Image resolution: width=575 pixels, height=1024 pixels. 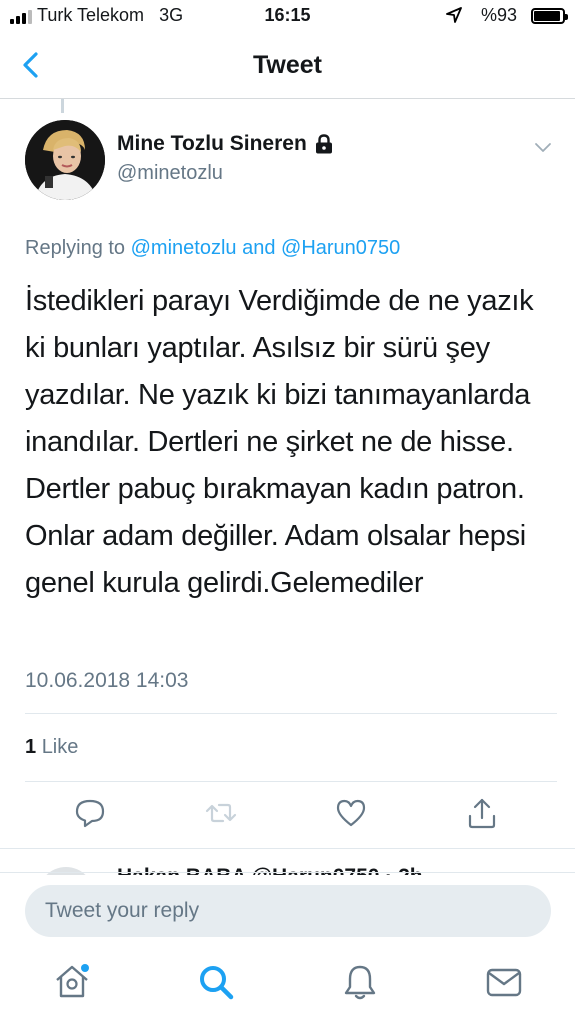 What do you see at coordinates (504, 982) in the screenshot?
I see `messages-icon` at bounding box center [504, 982].